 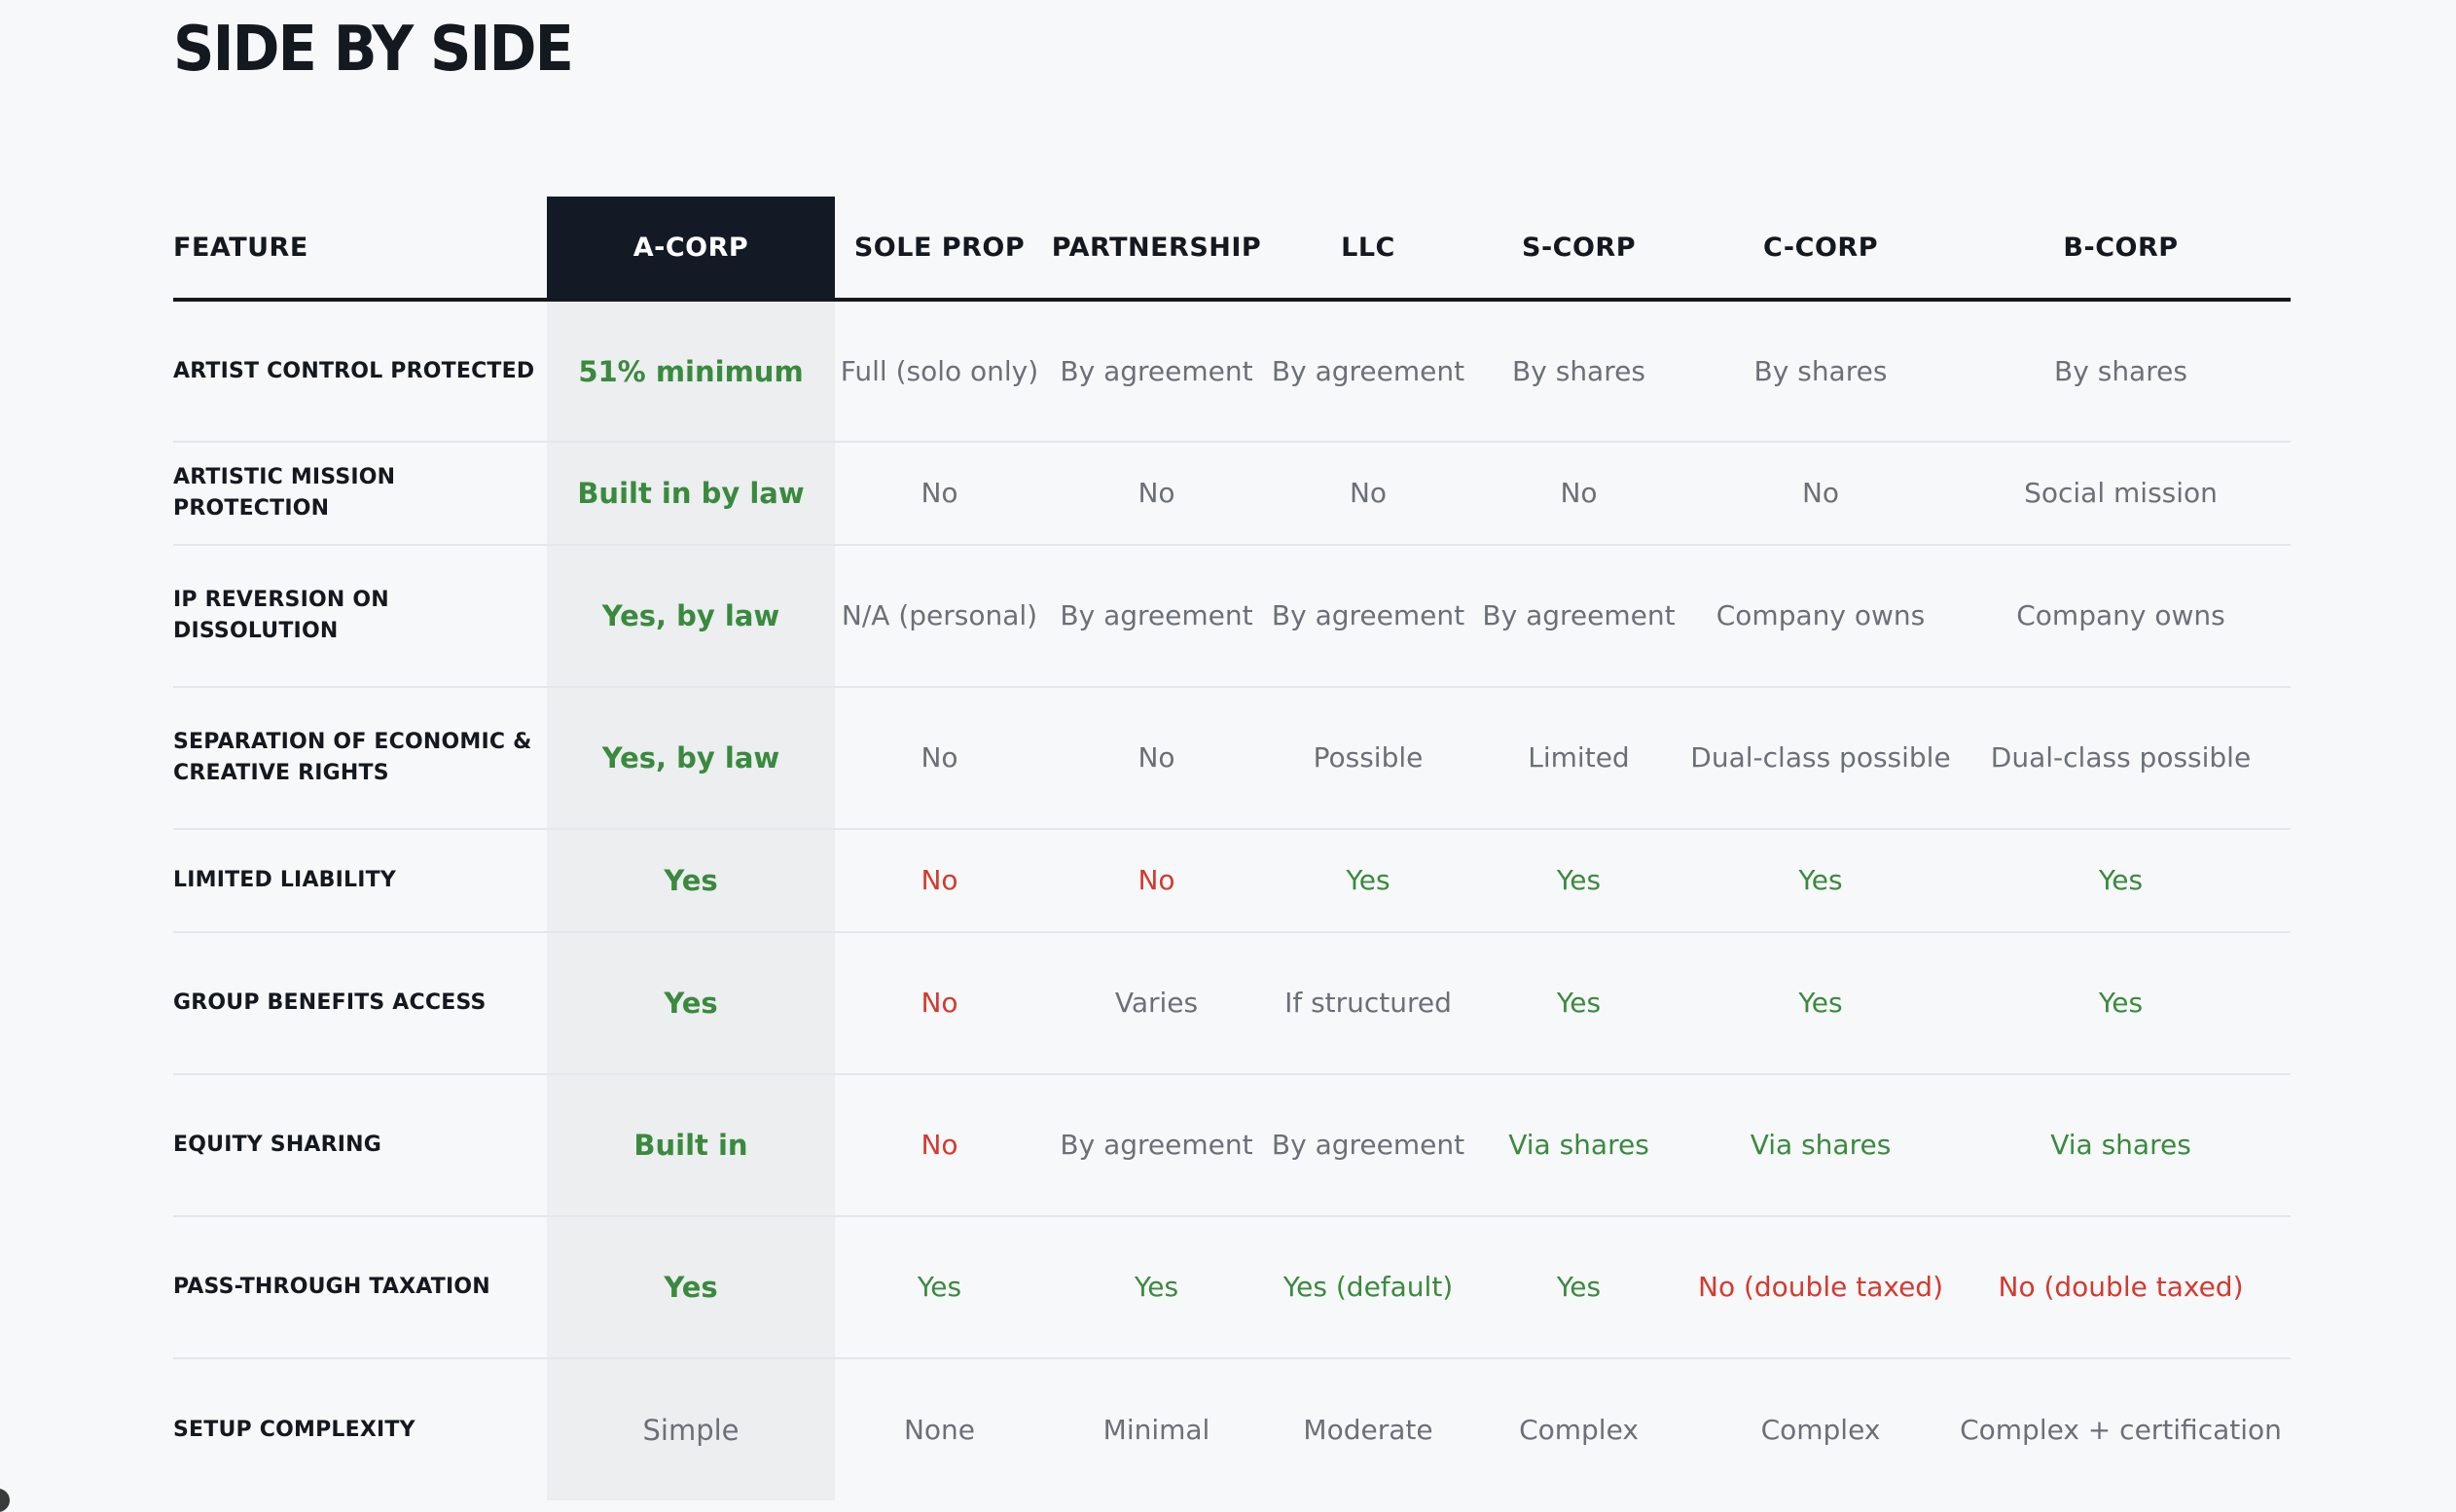 What do you see at coordinates (373, 50) in the screenshot?
I see `page-title: SIDE BY SIDE` at bounding box center [373, 50].